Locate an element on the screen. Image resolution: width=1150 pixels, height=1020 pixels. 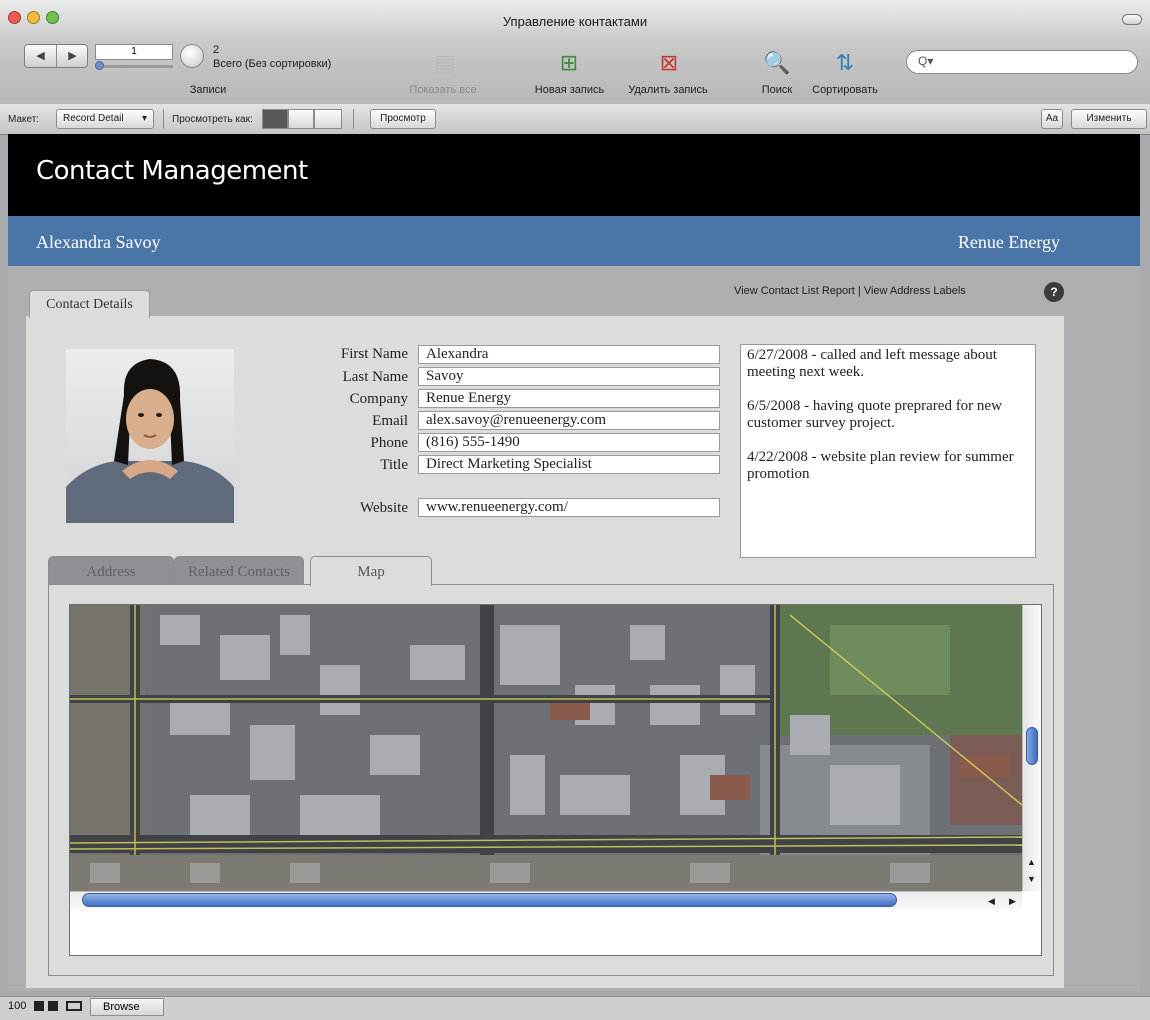
view-contact-list-report-link: View Contact List Report is located at coordinates (794, 291).